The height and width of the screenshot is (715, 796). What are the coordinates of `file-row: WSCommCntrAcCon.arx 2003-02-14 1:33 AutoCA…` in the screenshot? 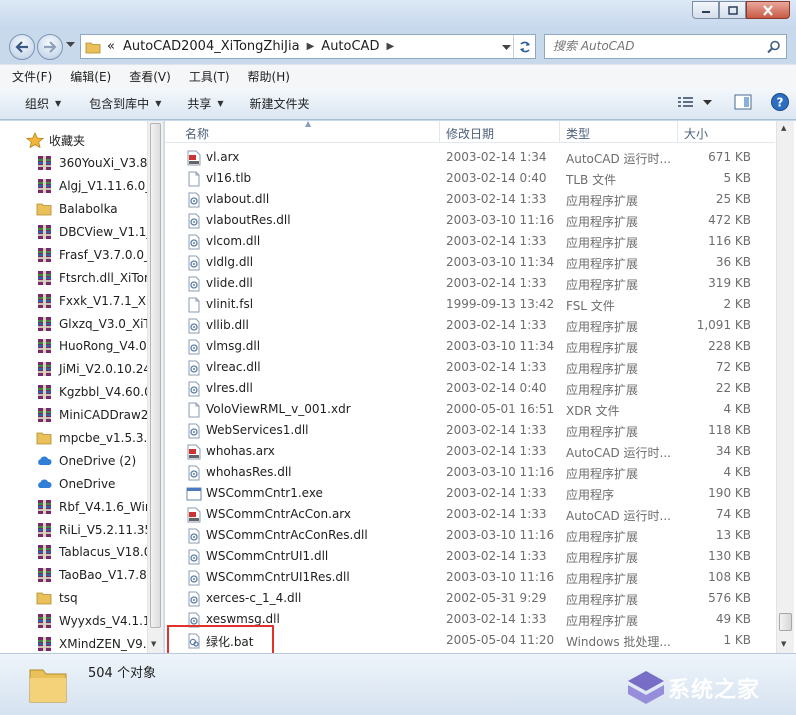 It's located at (479, 515).